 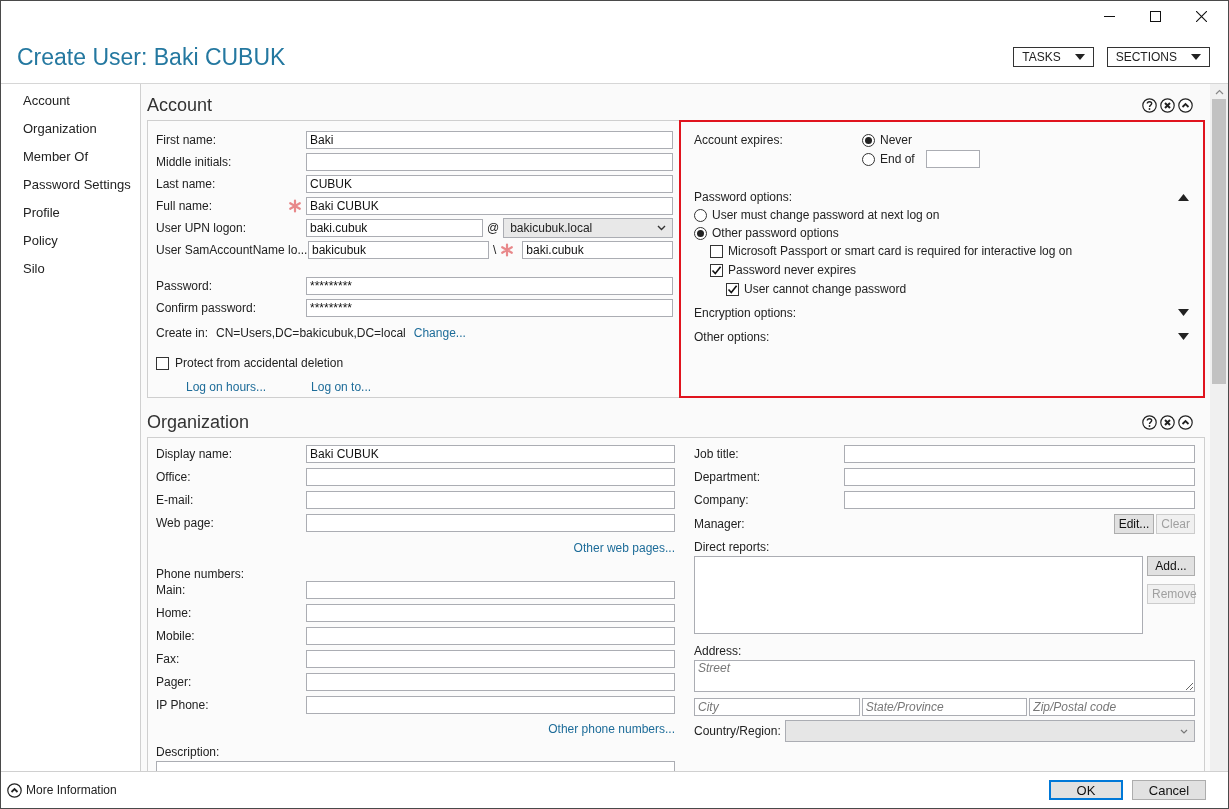 What do you see at coordinates (732, 336) in the screenshot?
I see `group-label: Other options:` at bounding box center [732, 336].